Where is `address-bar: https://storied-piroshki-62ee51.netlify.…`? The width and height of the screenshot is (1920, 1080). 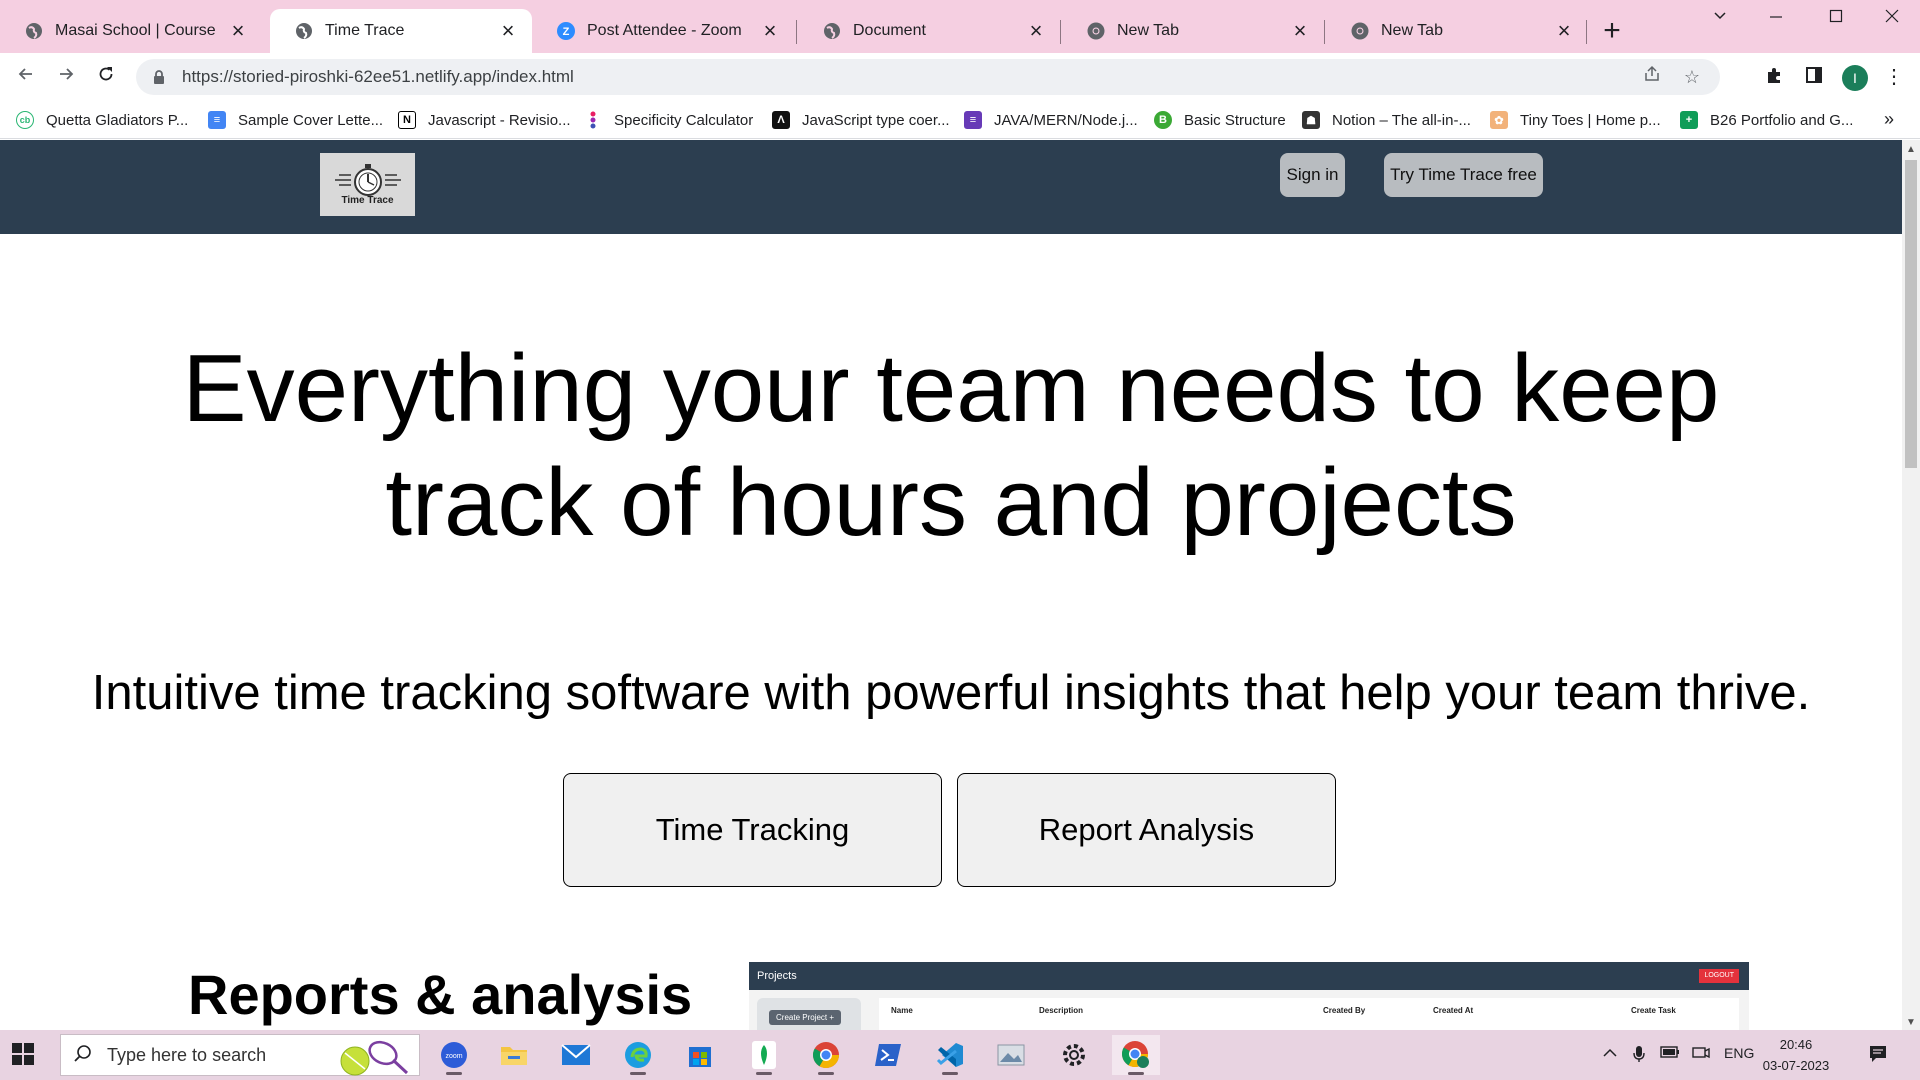
address-bar: https://storied-piroshki-62ee51.netlify.… is located at coordinates (928, 77).